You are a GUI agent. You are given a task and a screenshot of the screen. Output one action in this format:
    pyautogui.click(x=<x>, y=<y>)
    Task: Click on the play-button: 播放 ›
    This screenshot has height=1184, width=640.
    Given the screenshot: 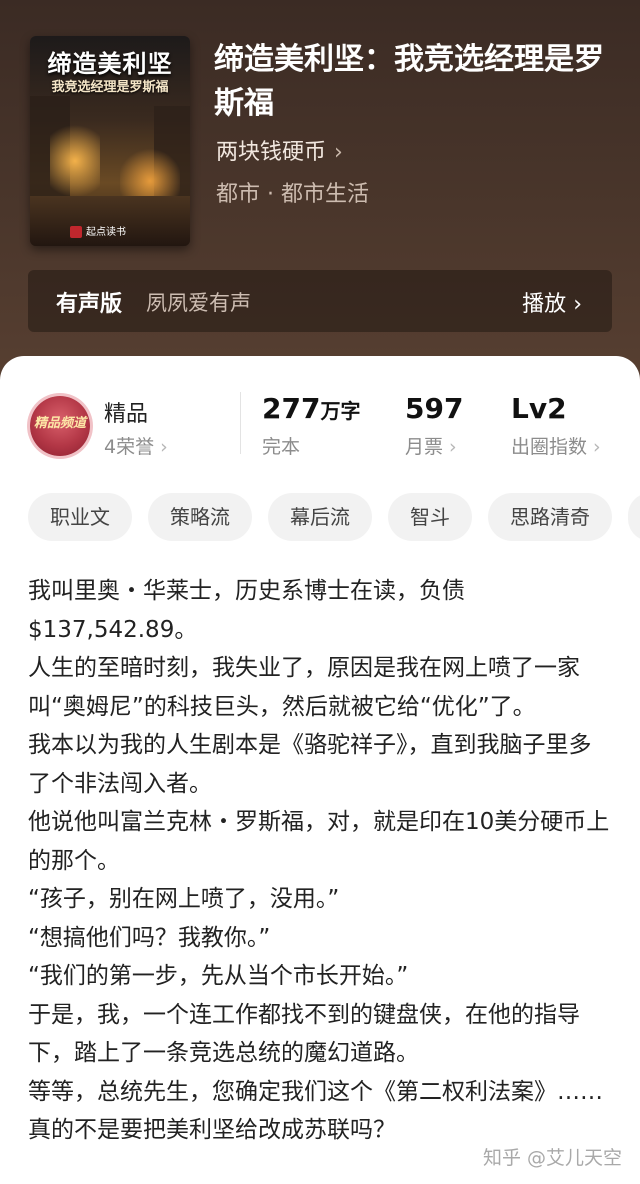 What is the action you would take?
    pyautogui.click(x=552, y=302)
    